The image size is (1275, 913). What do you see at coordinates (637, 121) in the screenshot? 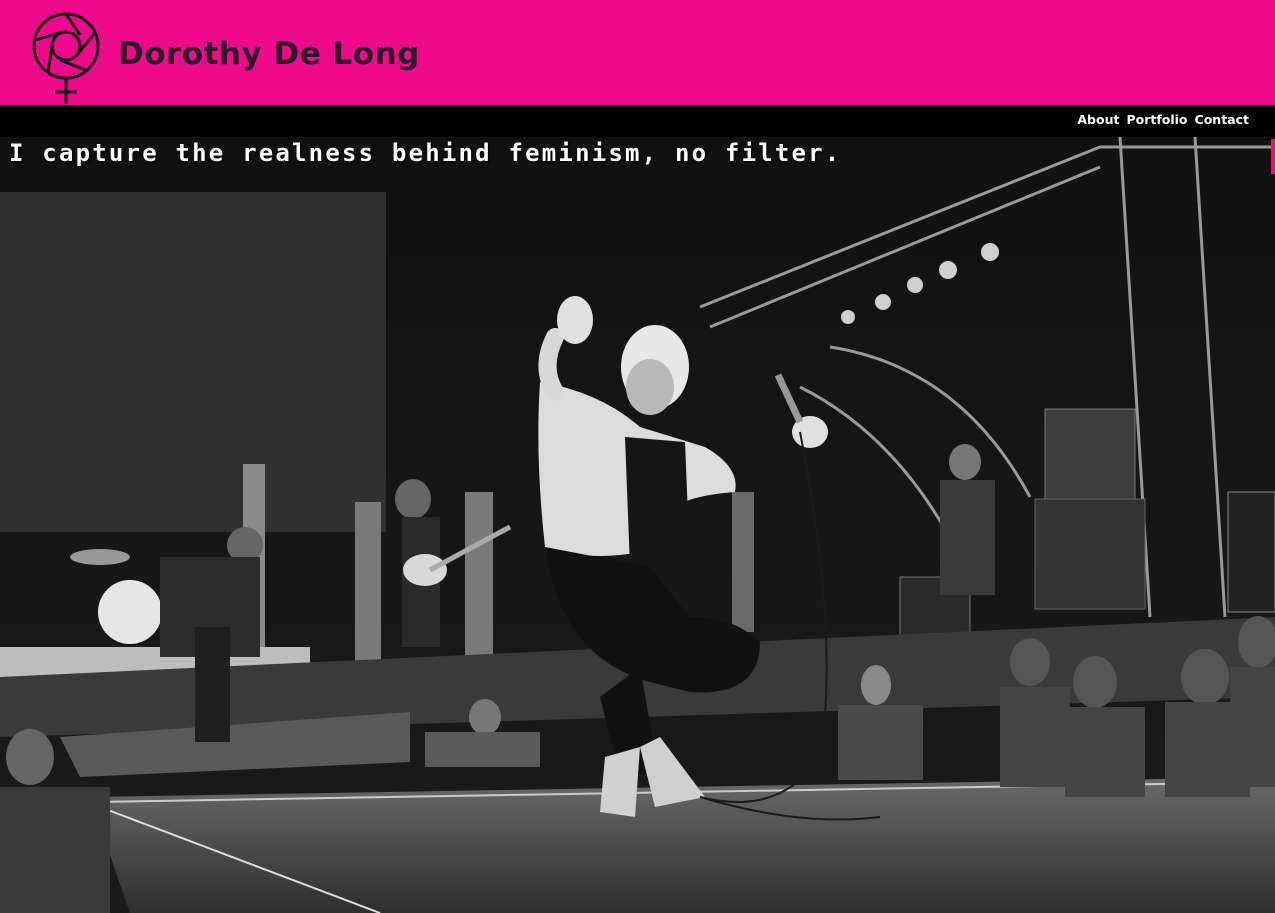
I see `nav-bar: About Portfolio Contact` at bounding box center [637, 121].